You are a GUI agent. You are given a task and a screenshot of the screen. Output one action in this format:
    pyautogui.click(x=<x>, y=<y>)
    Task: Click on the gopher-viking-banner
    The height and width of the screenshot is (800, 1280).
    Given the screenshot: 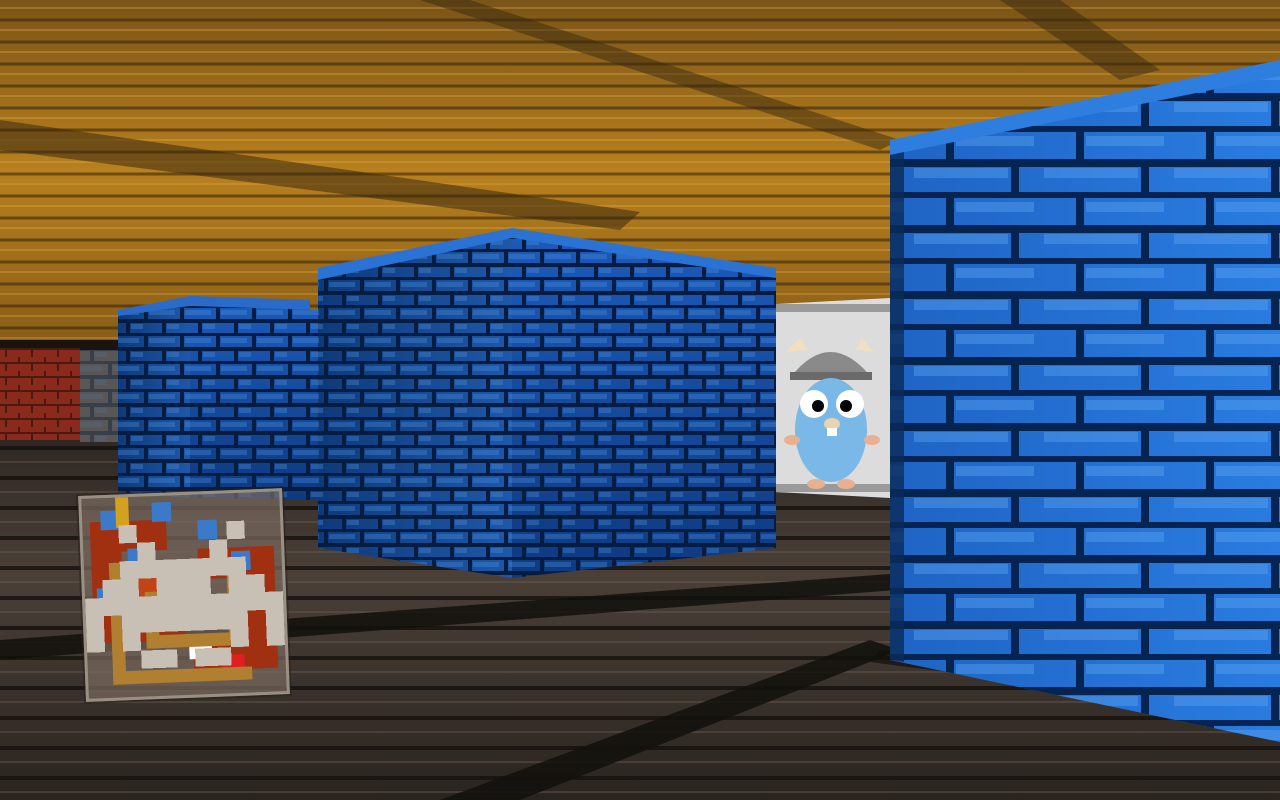 What is the action you would take?
    pyautogui.click(x=833, y=398)
    